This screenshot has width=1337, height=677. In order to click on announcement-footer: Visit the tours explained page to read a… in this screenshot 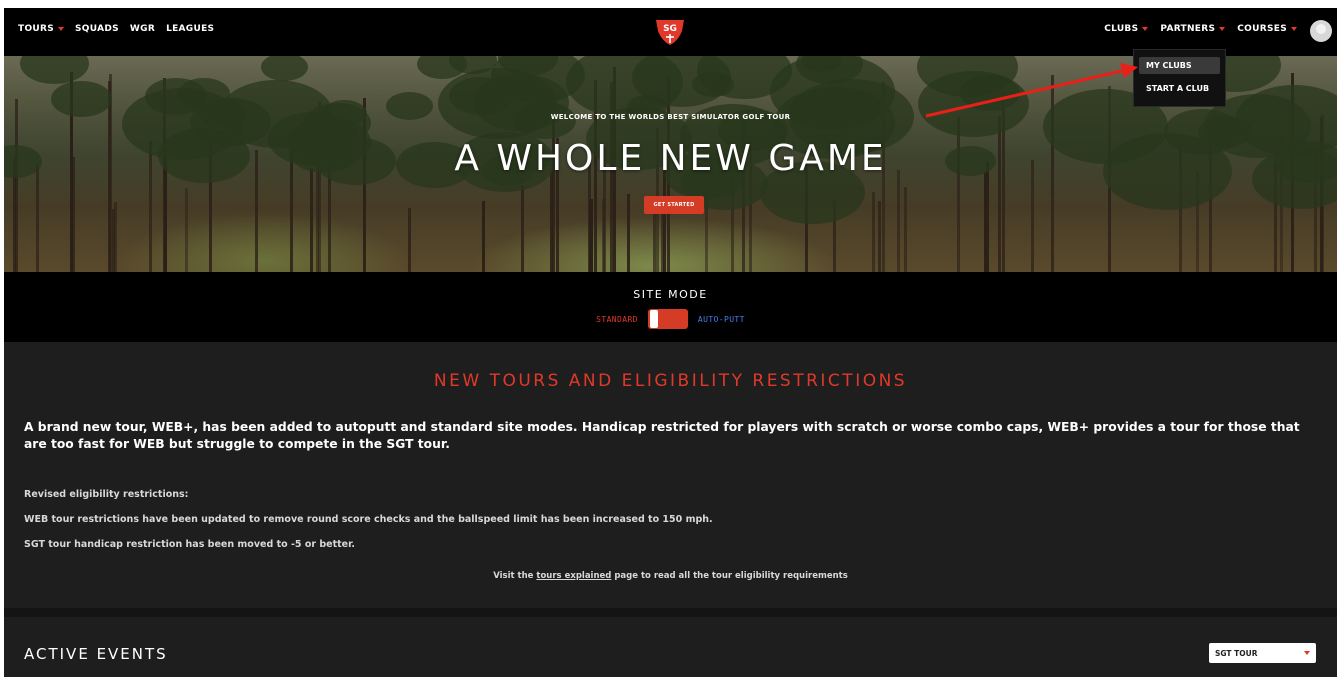, I will do `click(670, 576)`.